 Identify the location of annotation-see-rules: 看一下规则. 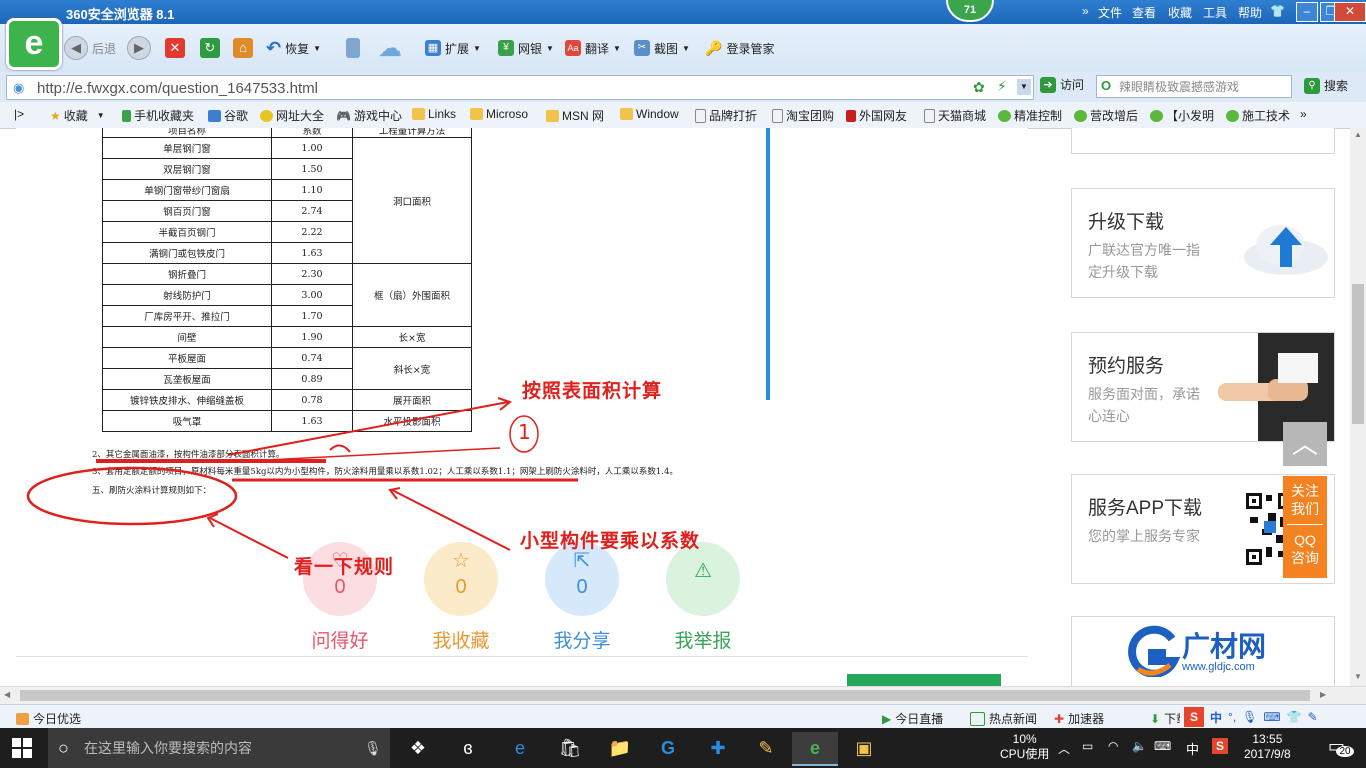
(344, 567).